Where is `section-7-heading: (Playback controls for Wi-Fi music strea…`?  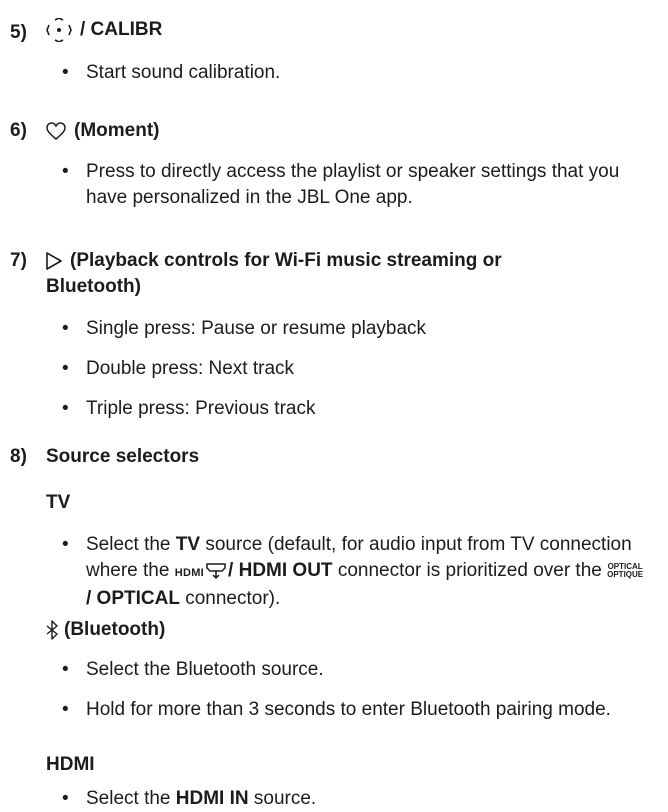
section-7-heading: (Playback controls for Wi-Fi music strea… is located at coordinates (351, 261).